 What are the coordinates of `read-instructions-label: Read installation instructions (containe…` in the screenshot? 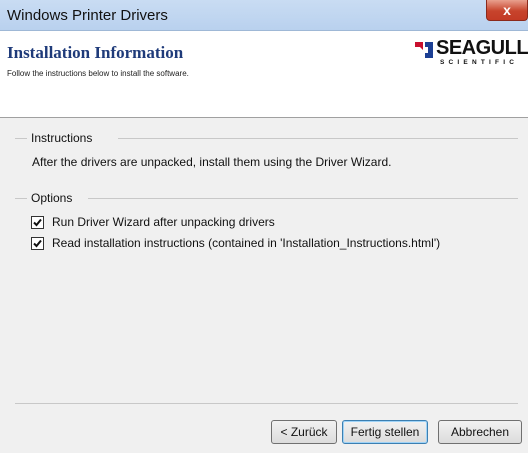 It's located at (246, 243).